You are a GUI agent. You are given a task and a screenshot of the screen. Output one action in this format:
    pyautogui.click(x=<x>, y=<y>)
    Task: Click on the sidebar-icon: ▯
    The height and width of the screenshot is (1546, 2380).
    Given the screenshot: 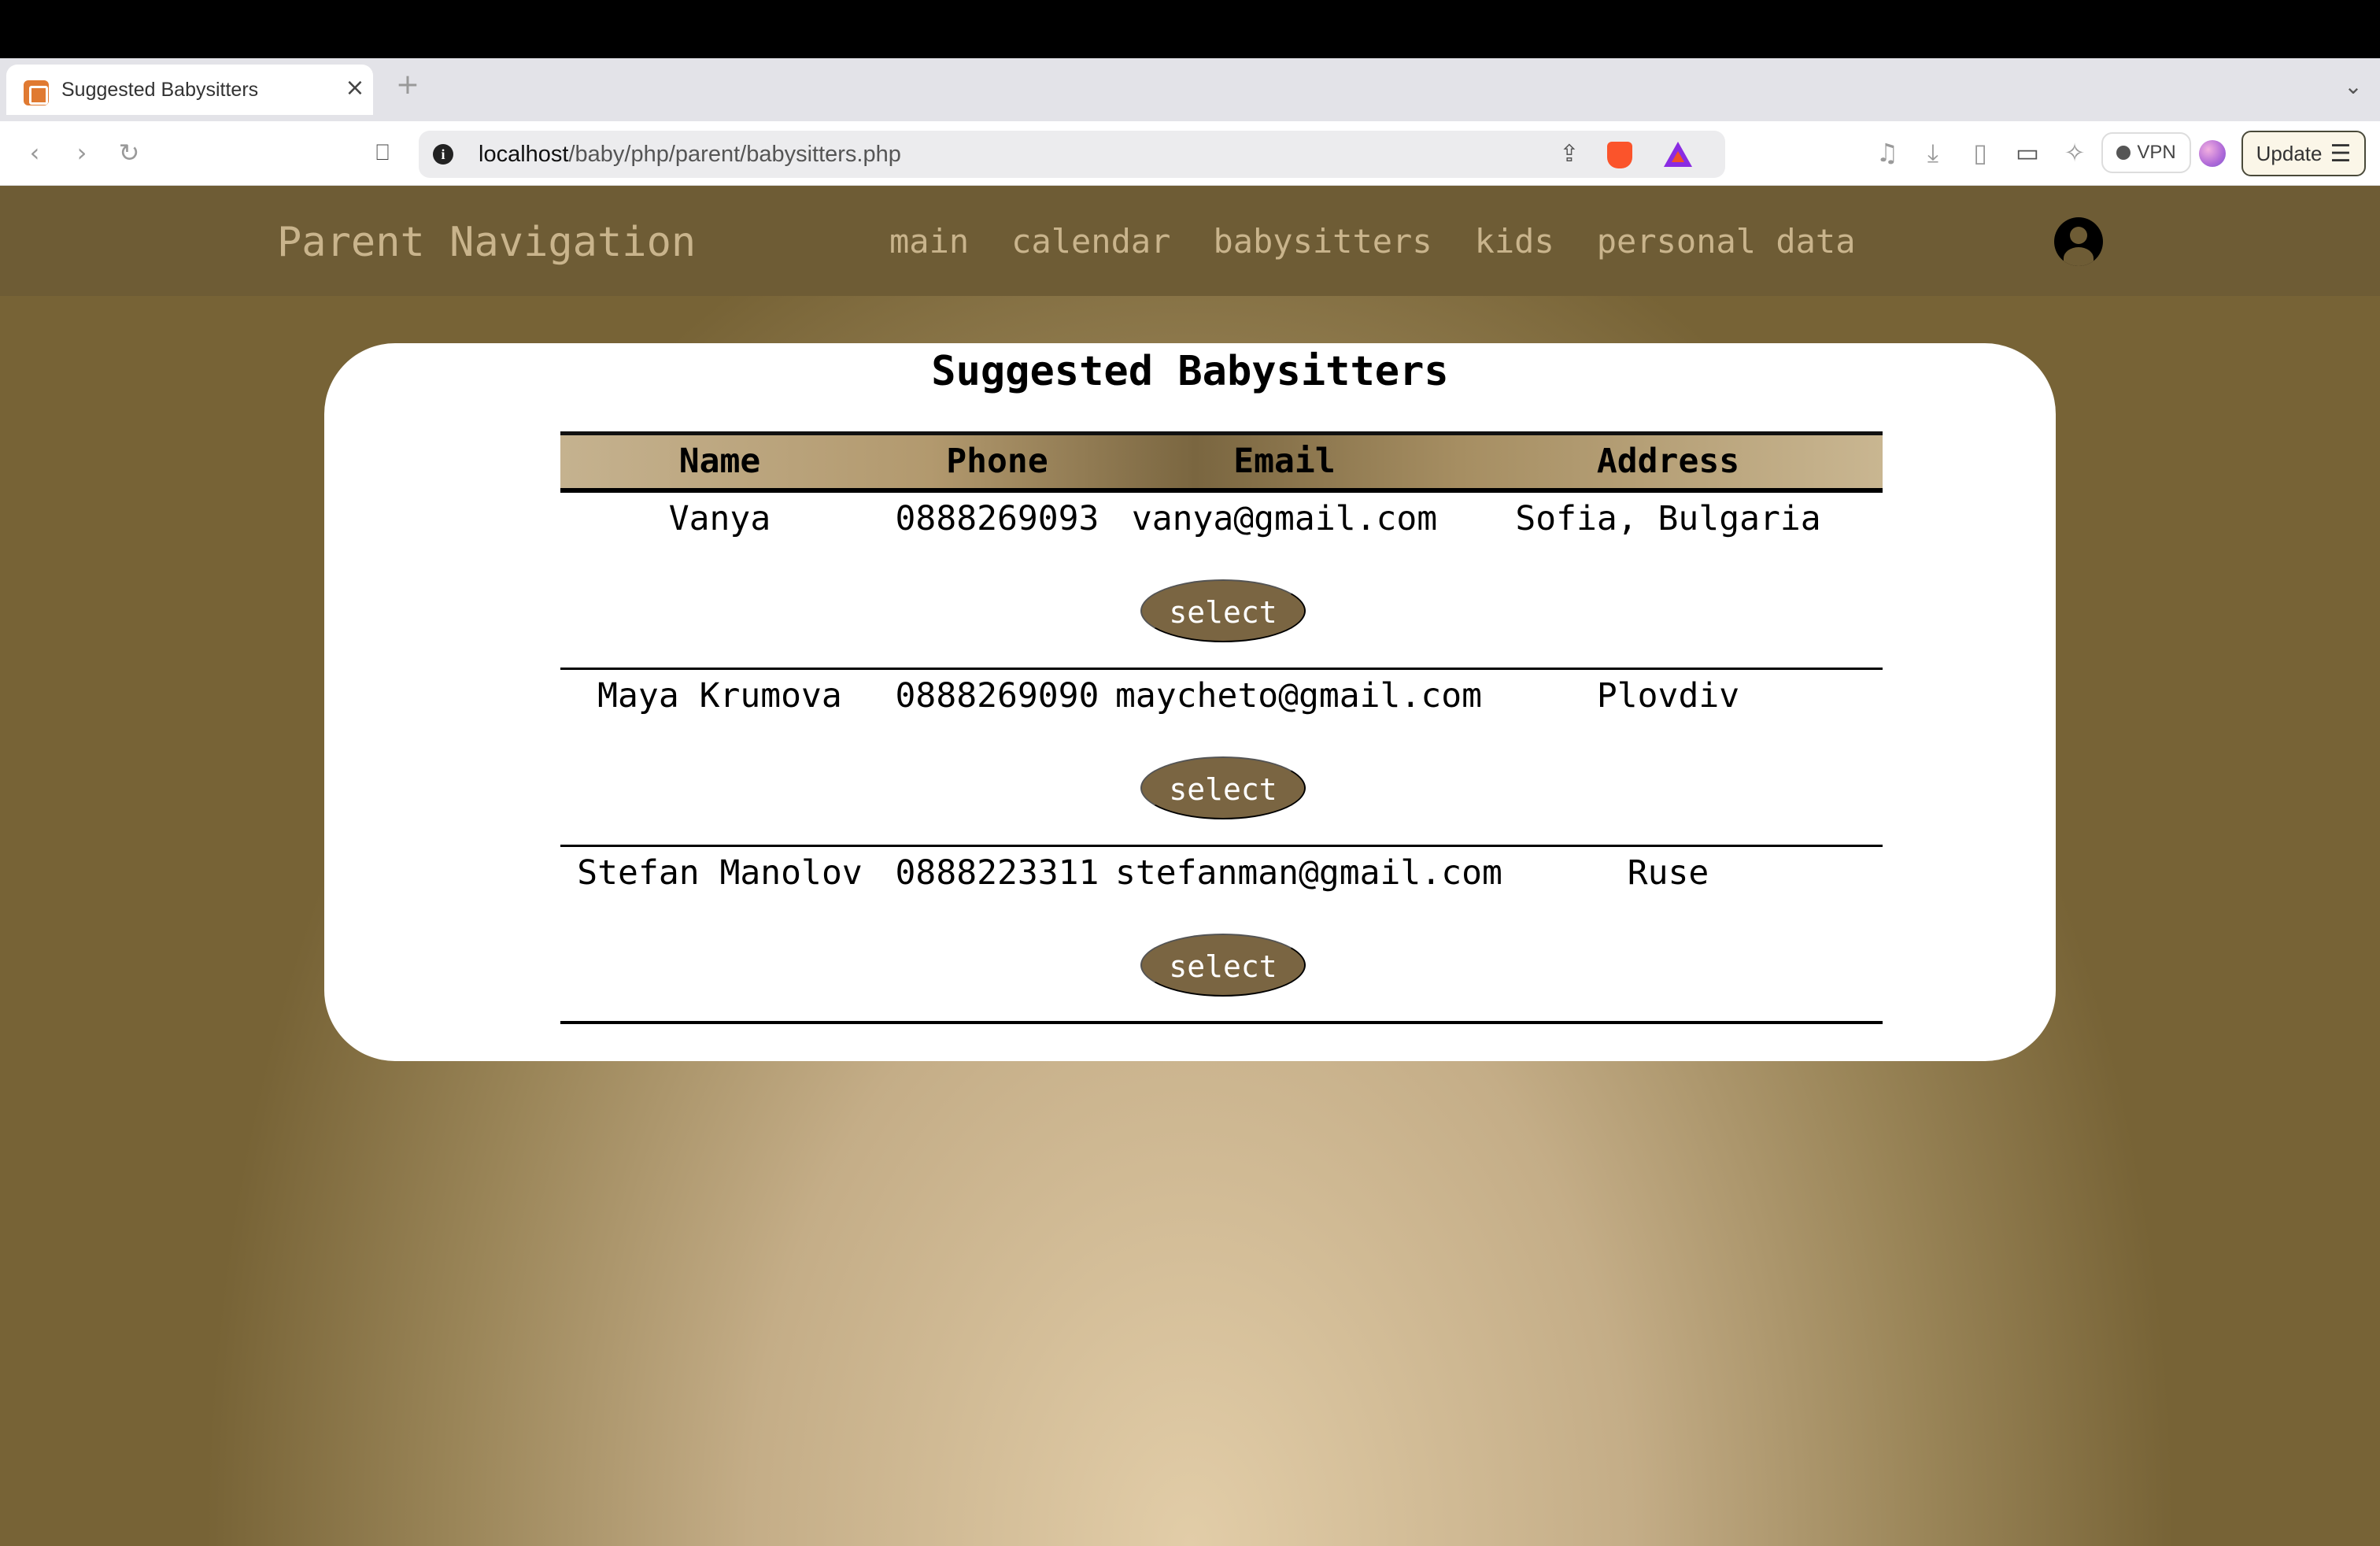 What is the action you would take?
    pyautogui.click(x=1980, y=152)
    